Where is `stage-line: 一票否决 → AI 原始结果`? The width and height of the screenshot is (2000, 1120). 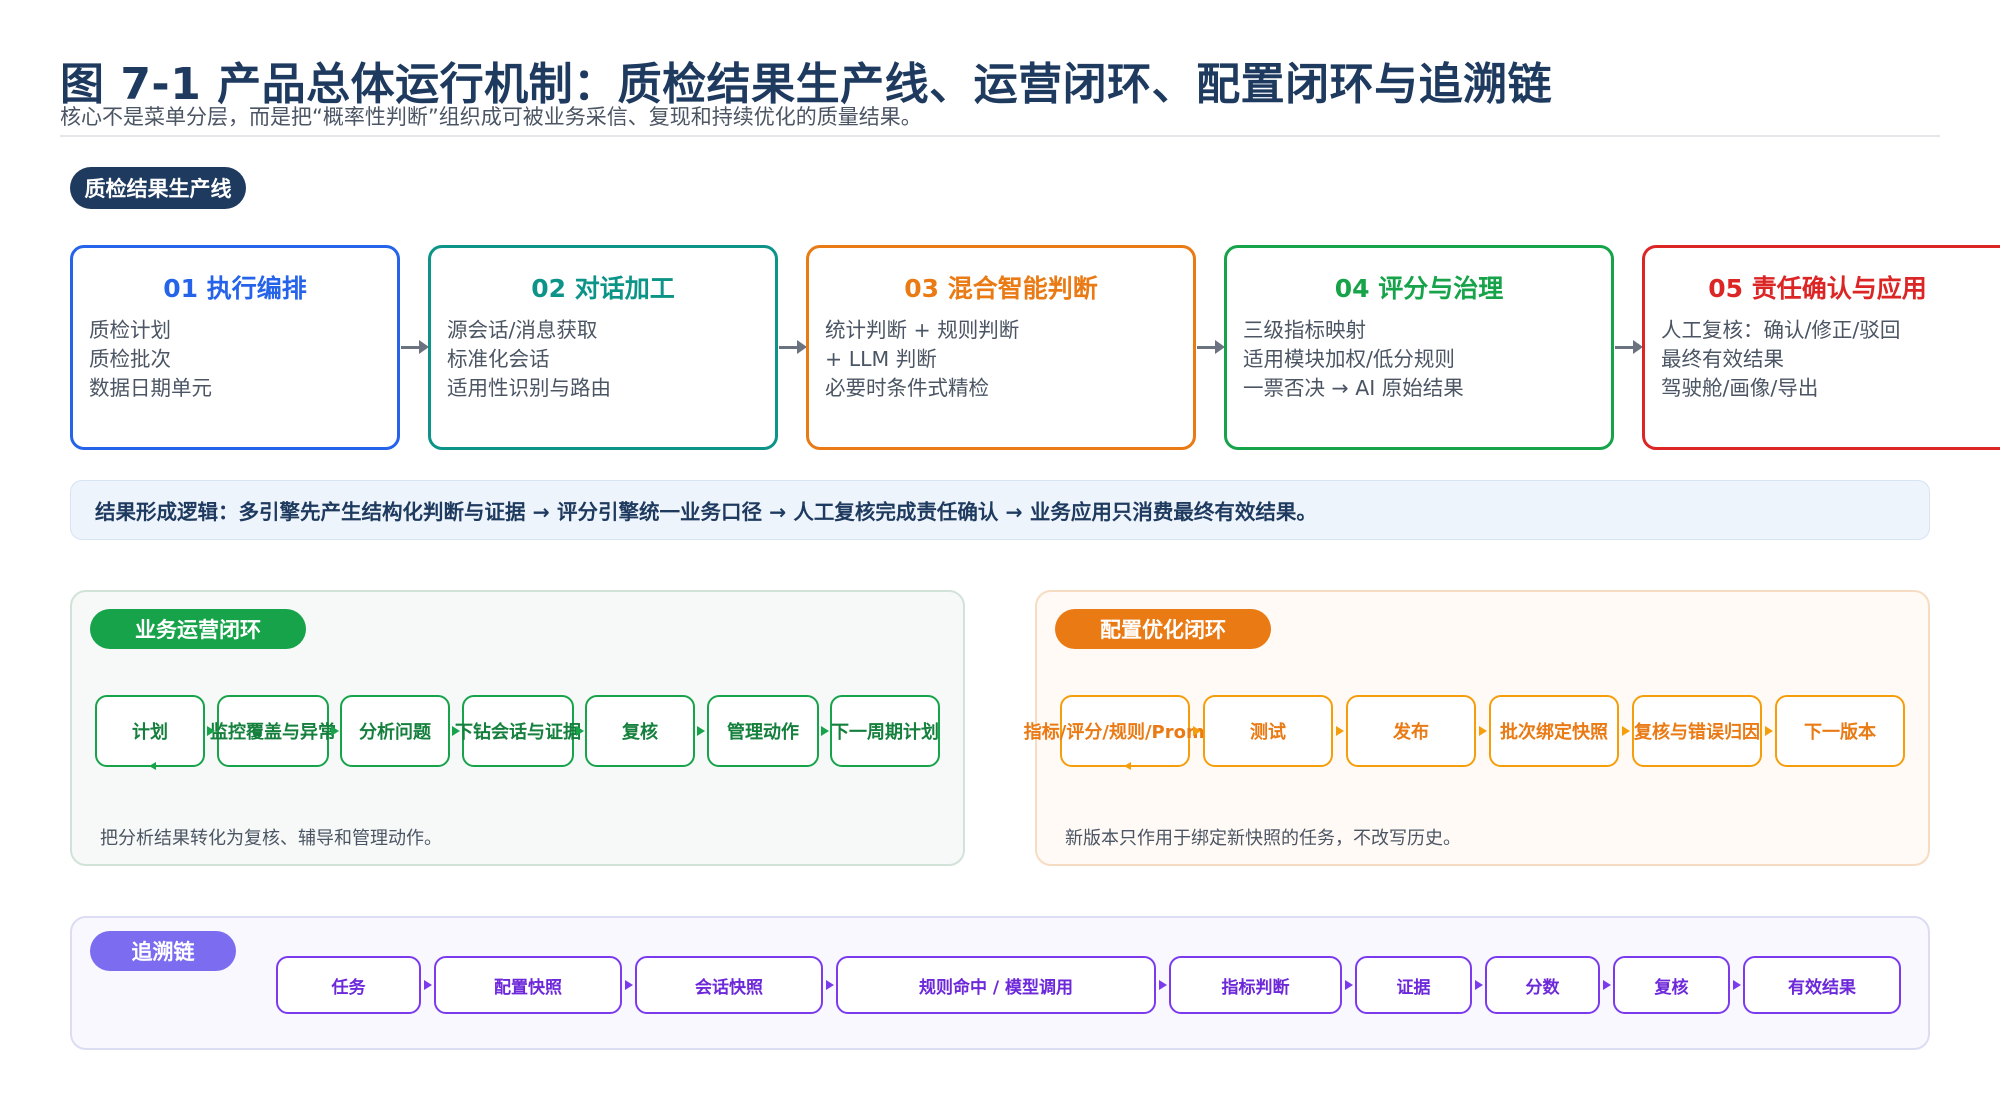 stage-line: 一票否决 → AI 原始结果 is located at coordinates (1353, 388).